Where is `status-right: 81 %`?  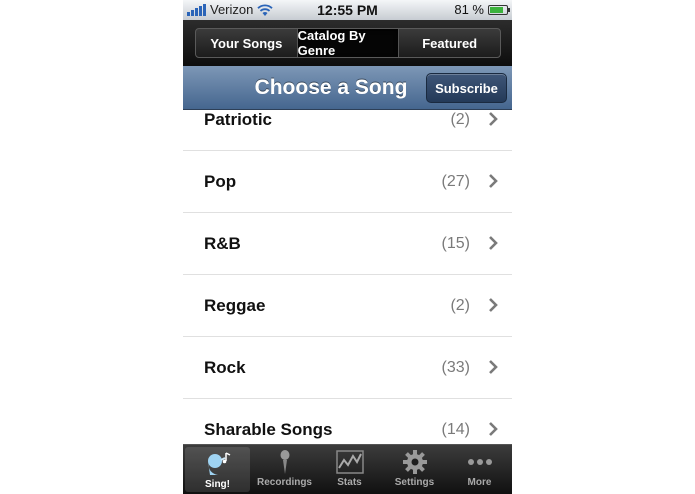 status-right: 81 % is located at coordinates (482, 9).